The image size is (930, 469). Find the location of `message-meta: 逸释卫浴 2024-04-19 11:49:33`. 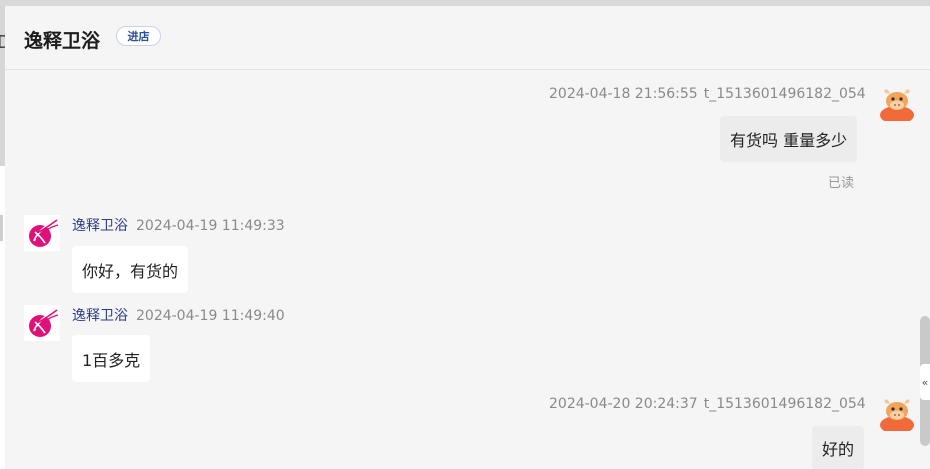

message-meta: 逸释卫浴 2024-04-19 11:49:33 is located at coordinates (178, 225).